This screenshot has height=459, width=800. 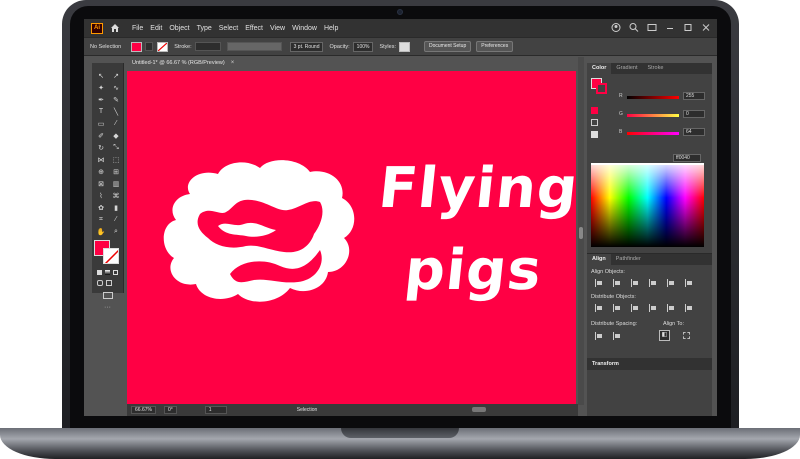 I want to click on red-track, so click(x=653, y=97).